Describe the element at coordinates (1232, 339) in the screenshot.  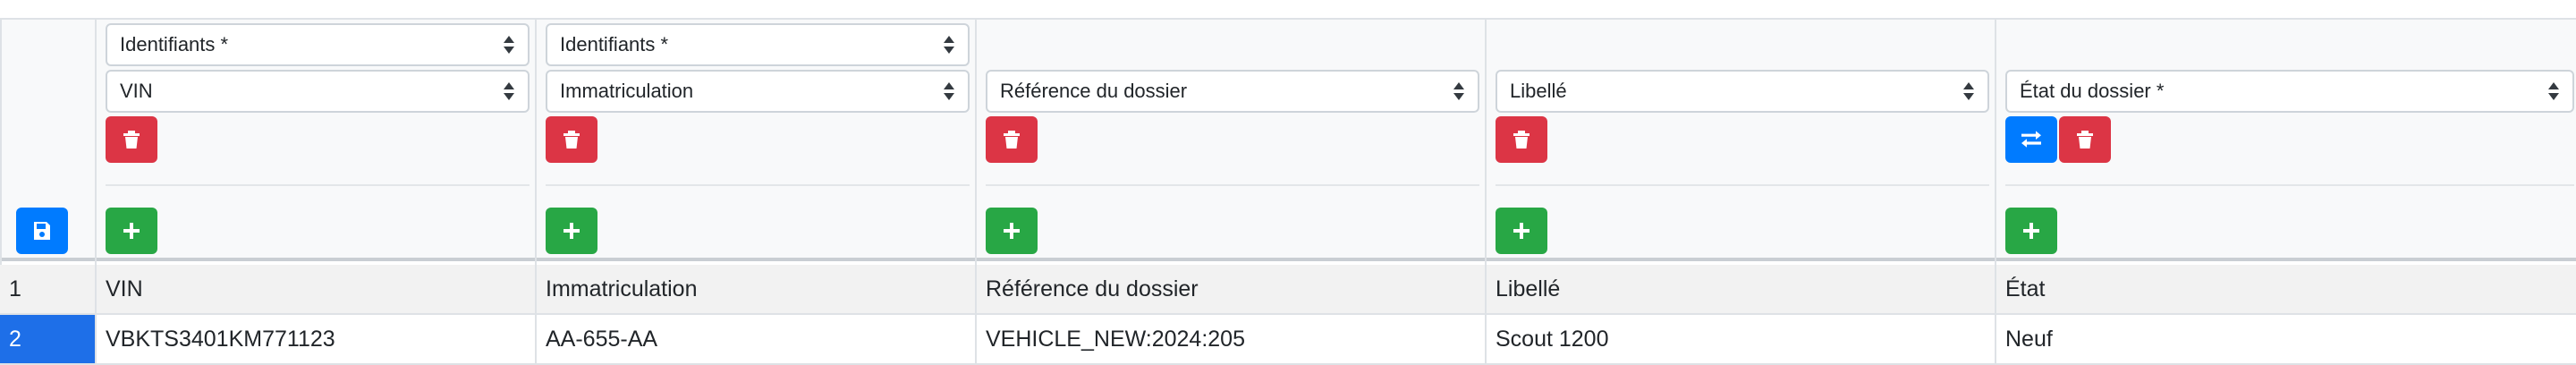
I see `table-cell: VEHICLE_NEW:2024:205` at that location.